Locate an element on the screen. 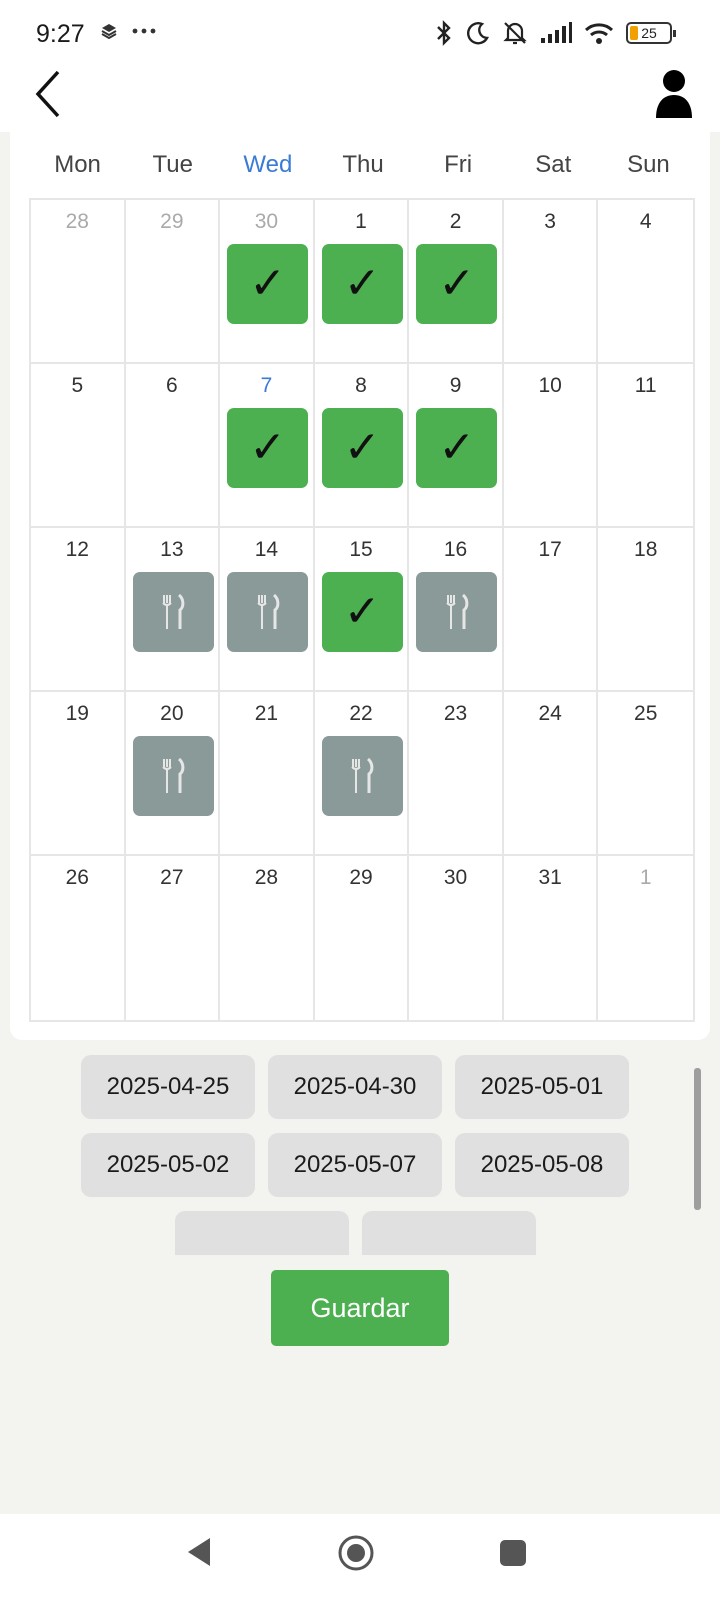 This screenshot has width=720, height=1600. calendar-day-cell: 24 is located at coordinates (551, 774).